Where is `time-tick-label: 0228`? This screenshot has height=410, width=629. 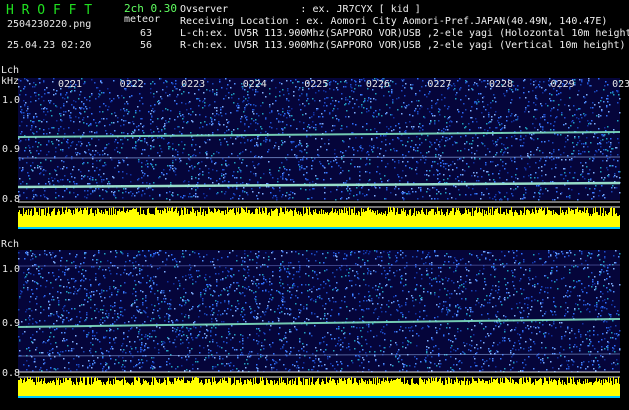
time-tick-label: 0228 is located at coordinates (501, 84).